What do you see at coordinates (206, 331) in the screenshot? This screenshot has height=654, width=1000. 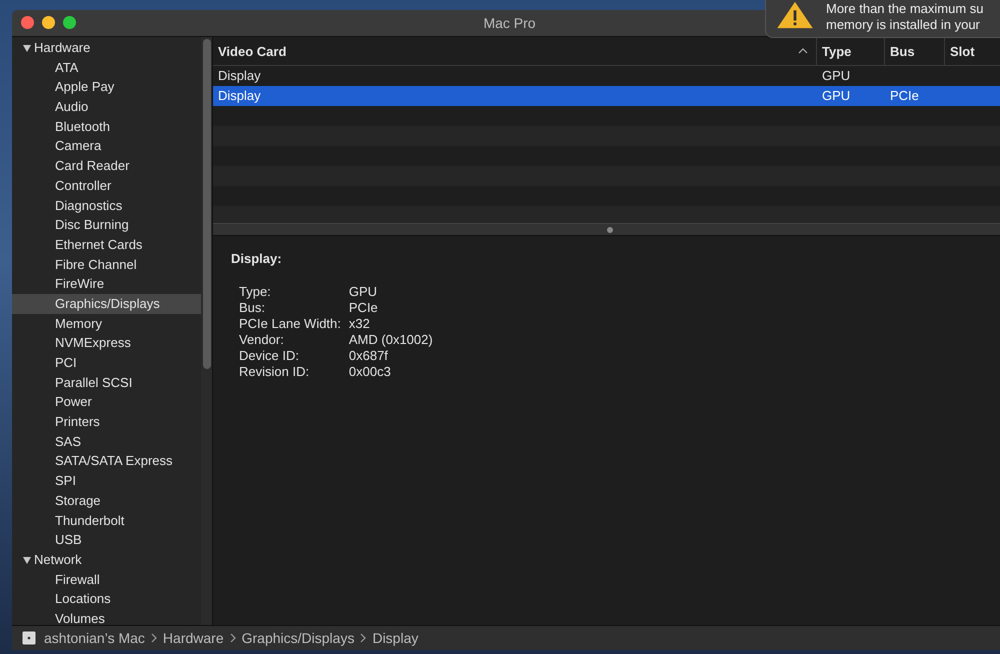 I see `scroll-bar` at bounding box center [206, 331].